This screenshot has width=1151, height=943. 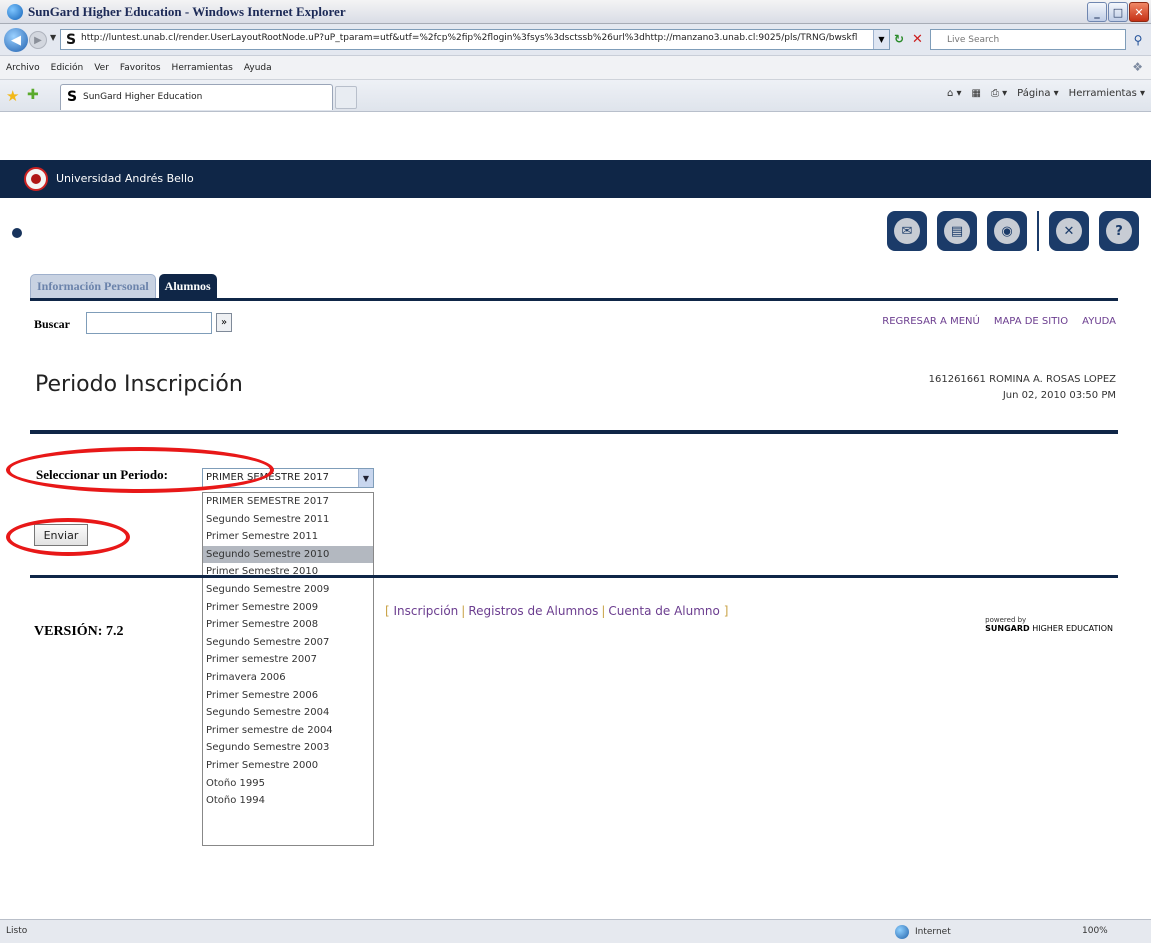 What do you see at coordinates (1099, 321) in the screenshot?
I see `link-ayuda: AYUDA` at bounding box center [1099, 321].